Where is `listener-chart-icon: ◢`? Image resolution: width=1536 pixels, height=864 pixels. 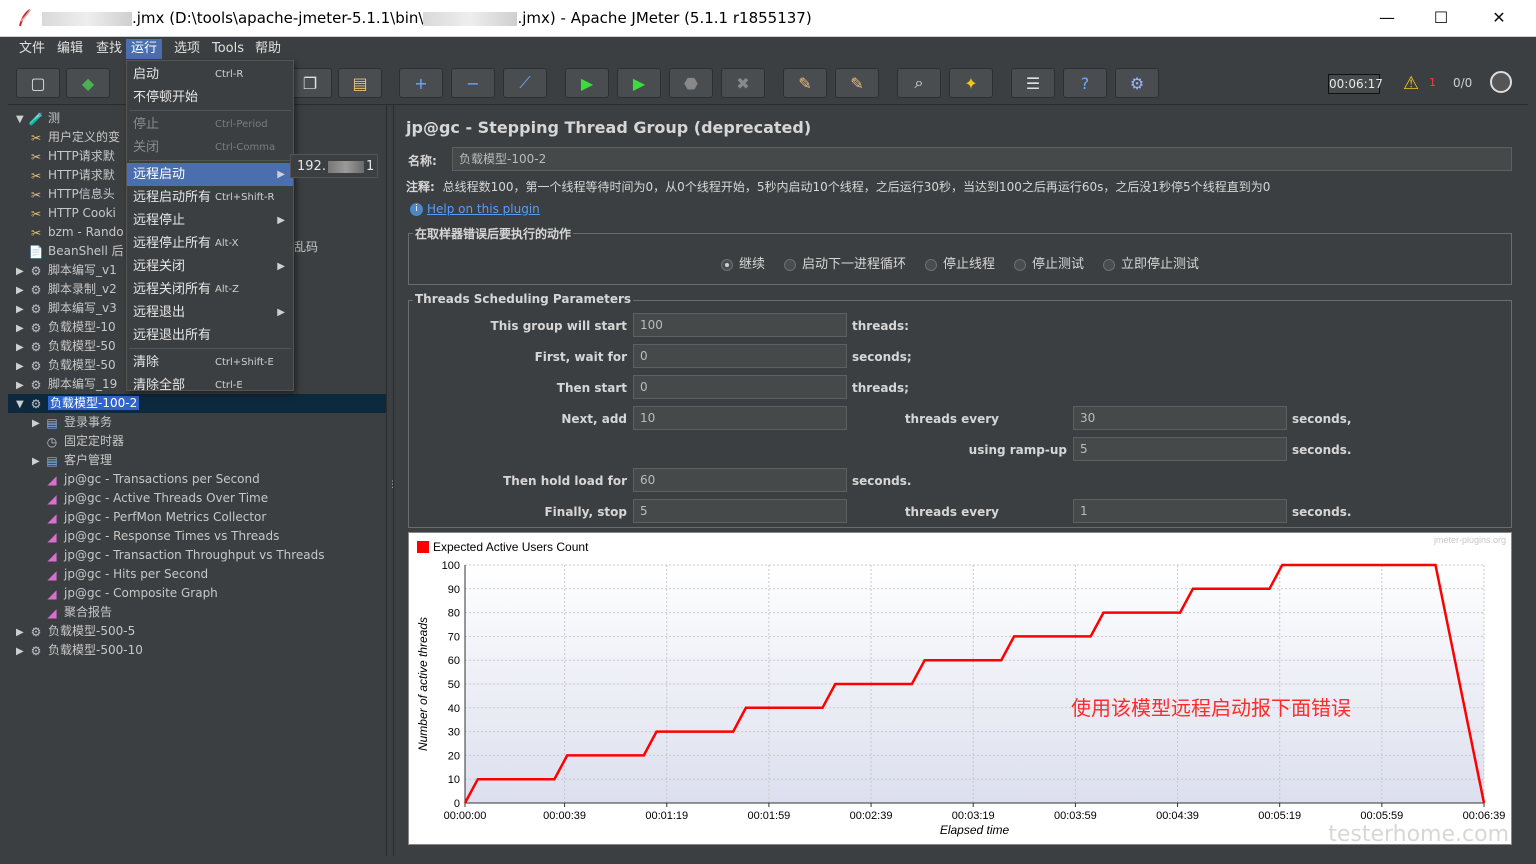 listener-chart-icon: ◢ is located at coordinates (52, 555).